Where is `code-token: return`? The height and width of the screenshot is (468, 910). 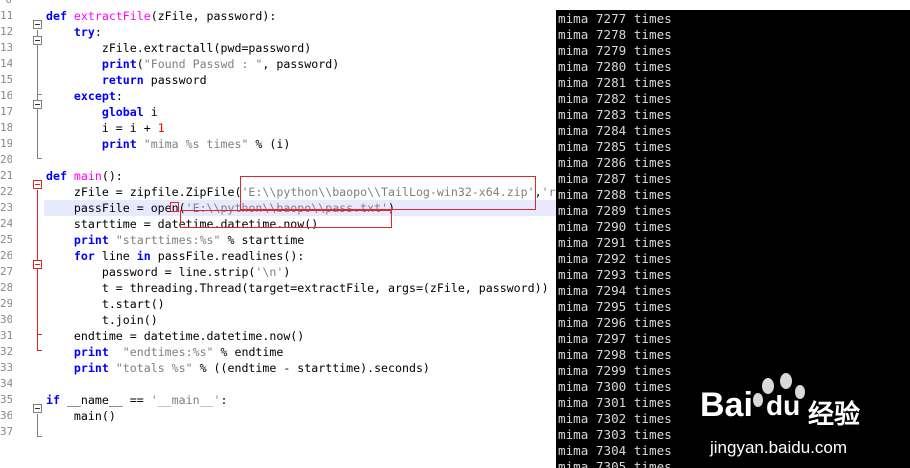 code-token: return is located at coordinates (122, 80).